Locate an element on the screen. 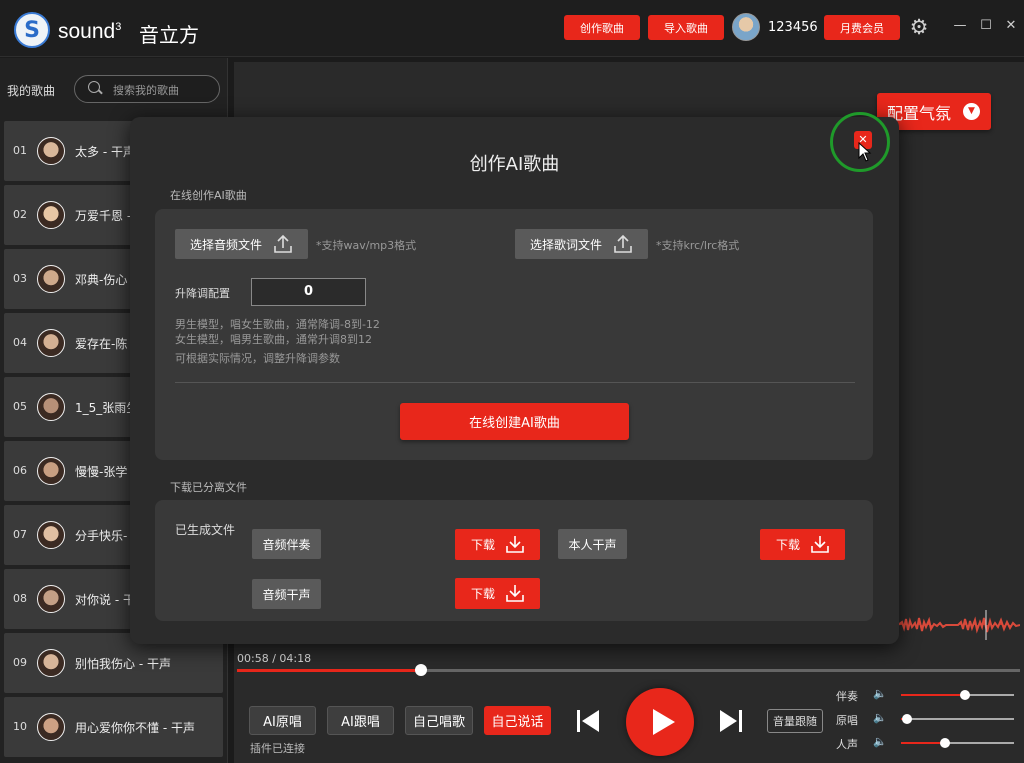 The image size is (1024, 763). mixer-label: 人声 is located at coordinates (847, 744).